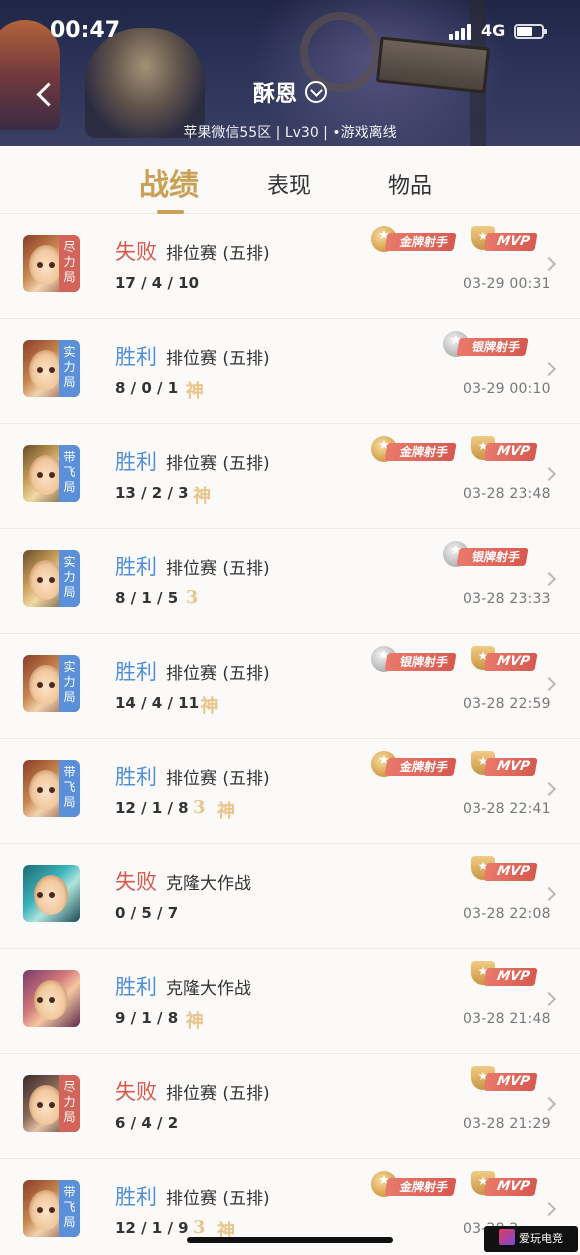 The image size is (580, 1255). Describe the element at coordinates (507, 1124) in the screenshot. I see `match-time: 03-28 21:29` at that location.